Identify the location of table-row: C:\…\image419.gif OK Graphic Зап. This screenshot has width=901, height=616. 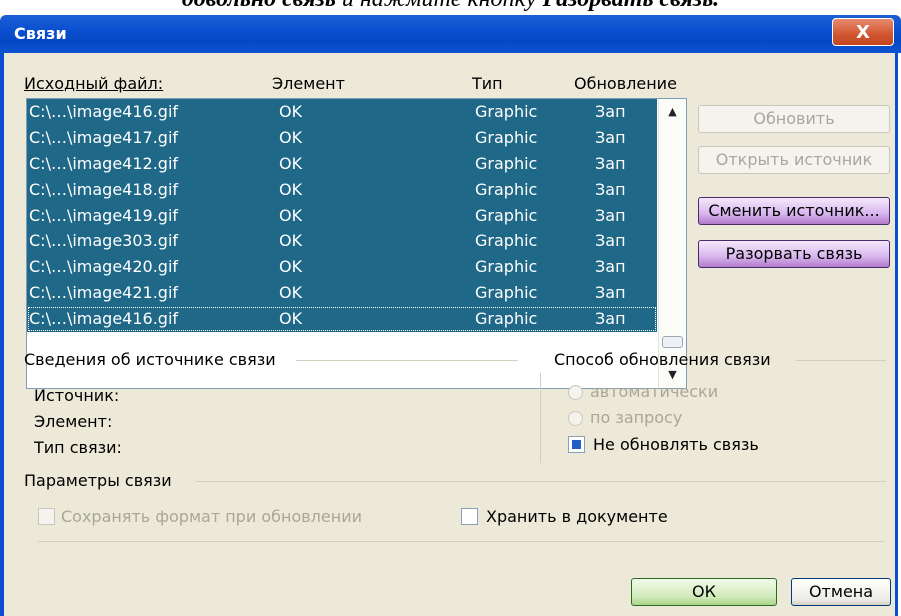
(342, 215).